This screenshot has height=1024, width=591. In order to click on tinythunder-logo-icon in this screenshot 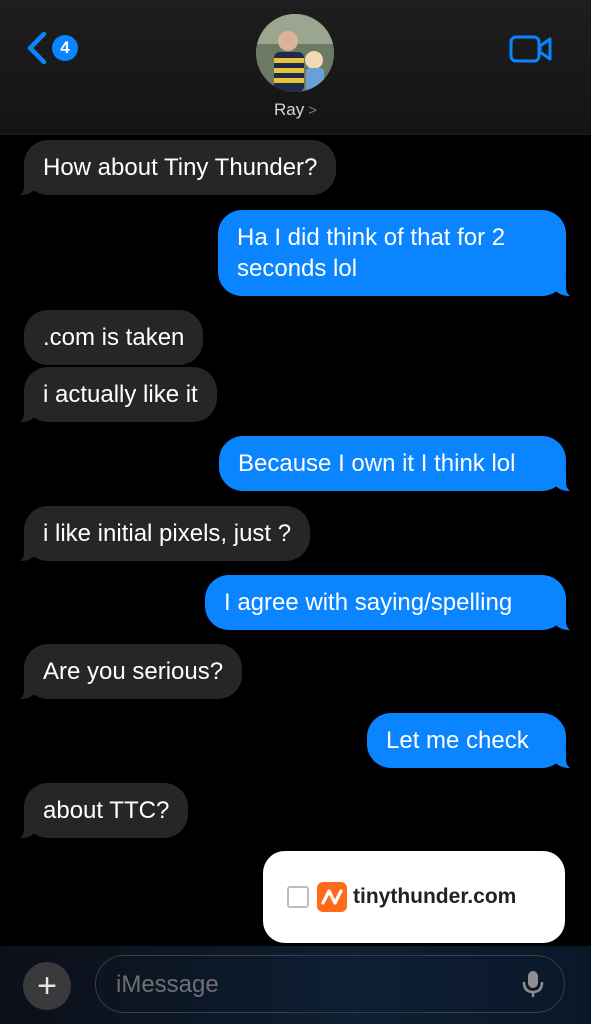, I will do `click(332, 897)`.